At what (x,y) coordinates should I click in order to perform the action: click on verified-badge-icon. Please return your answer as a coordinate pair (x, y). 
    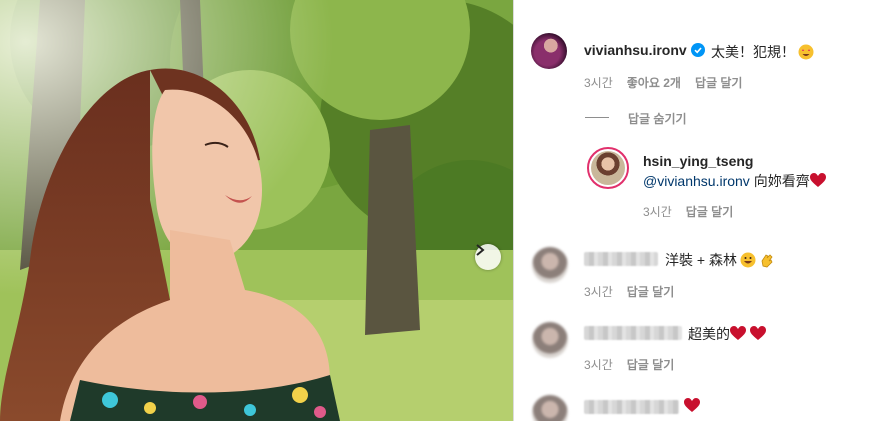
    Looking at the image, I should click on (697, 50).